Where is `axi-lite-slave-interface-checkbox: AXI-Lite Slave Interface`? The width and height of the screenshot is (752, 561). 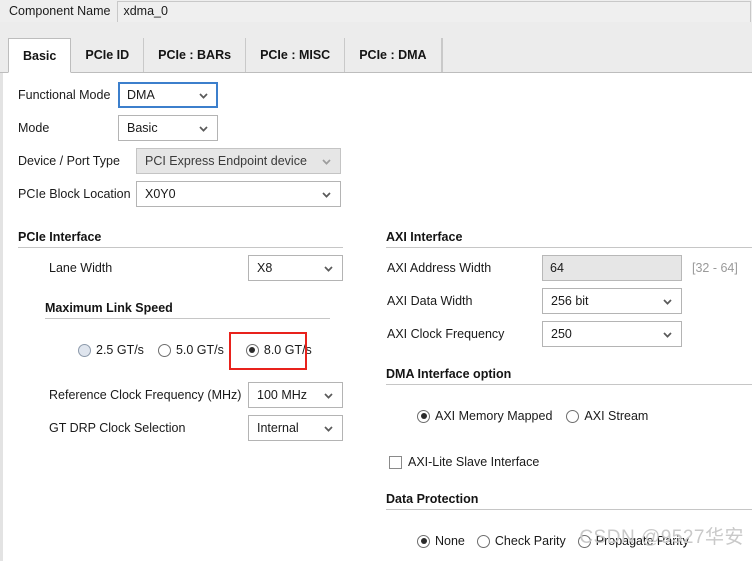 axi-lite-slave-interface-checkbox: AXI-Lite Slave Interface is located at coordinates (464, 462).